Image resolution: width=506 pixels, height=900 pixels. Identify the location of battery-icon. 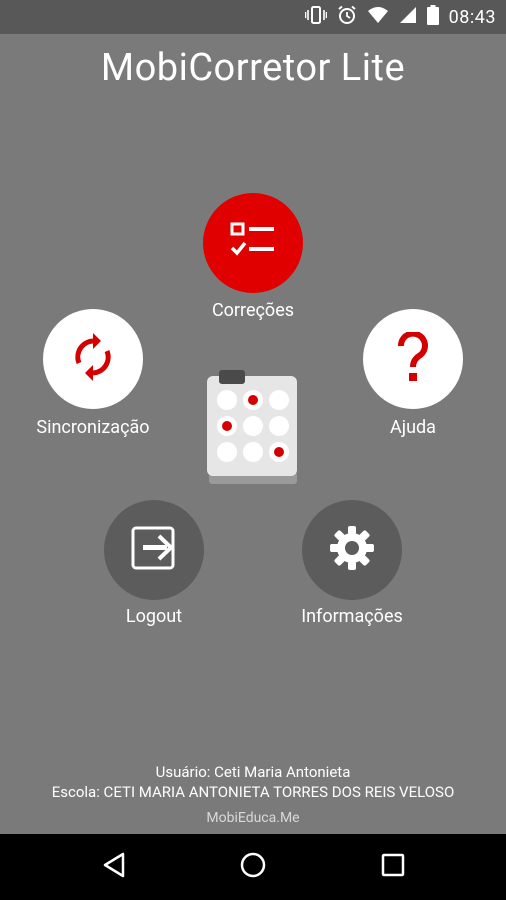
(432, 17).